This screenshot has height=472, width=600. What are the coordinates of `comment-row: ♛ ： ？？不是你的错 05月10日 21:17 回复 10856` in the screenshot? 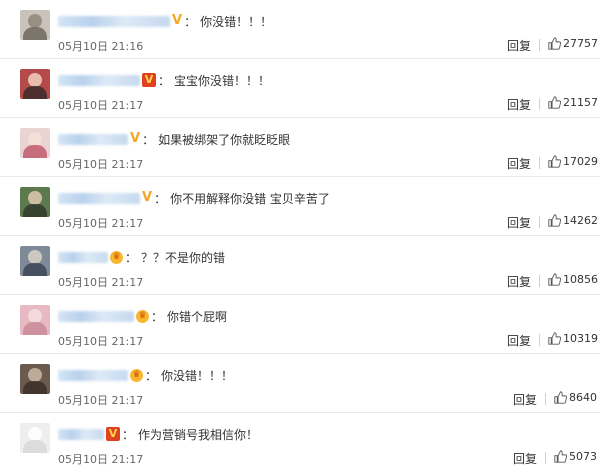 It's located at (300, 265).